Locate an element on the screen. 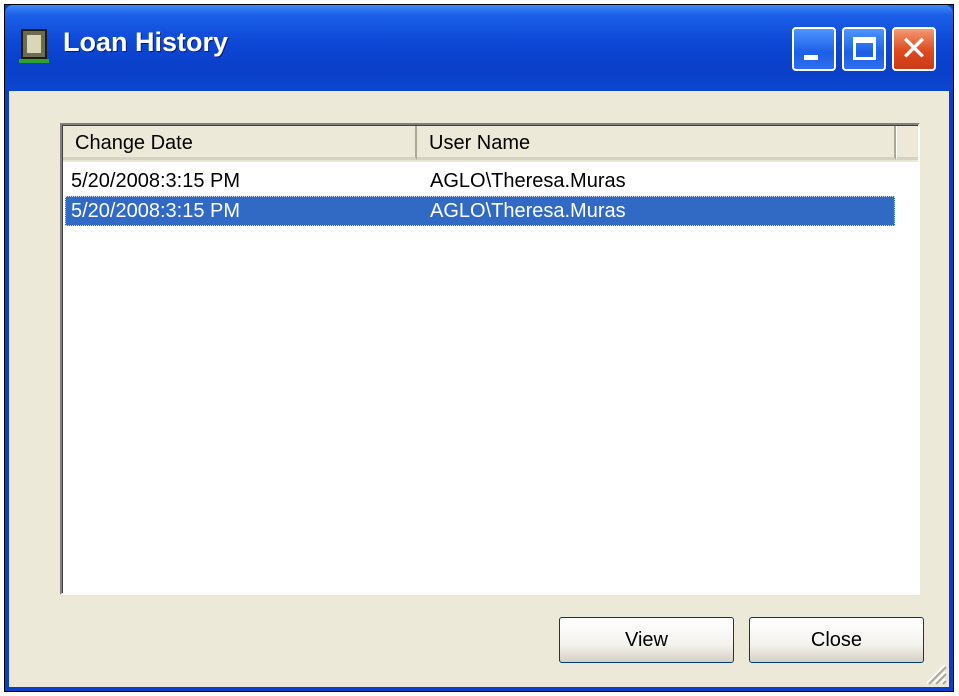 The image size is (959, 696). view-button: View is located at coordinates (646, 640).